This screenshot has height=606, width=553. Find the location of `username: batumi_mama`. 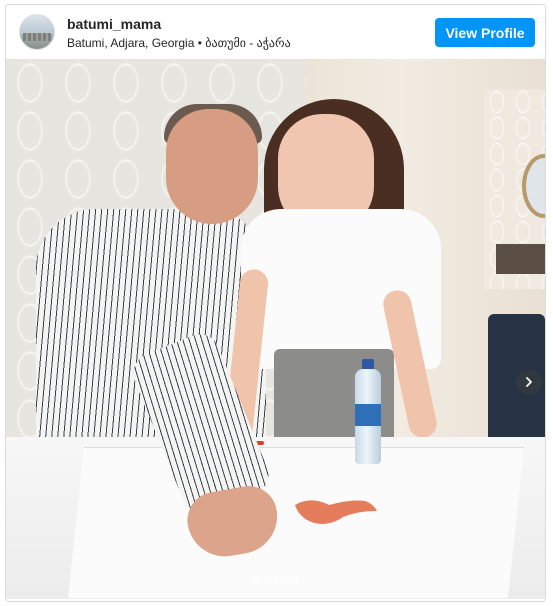

username: batumi_mama is located at coordinates (114, 24).